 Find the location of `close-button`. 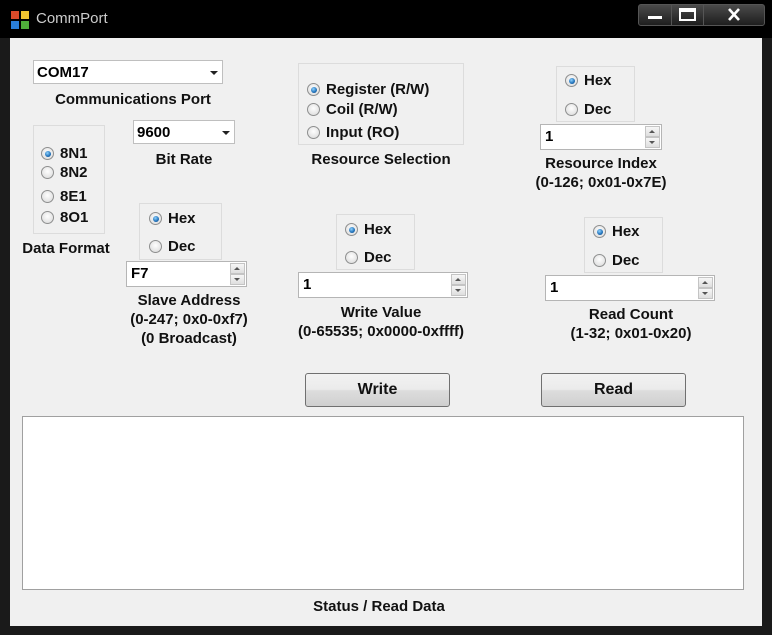

close-button is located at coordinates (734, 15).